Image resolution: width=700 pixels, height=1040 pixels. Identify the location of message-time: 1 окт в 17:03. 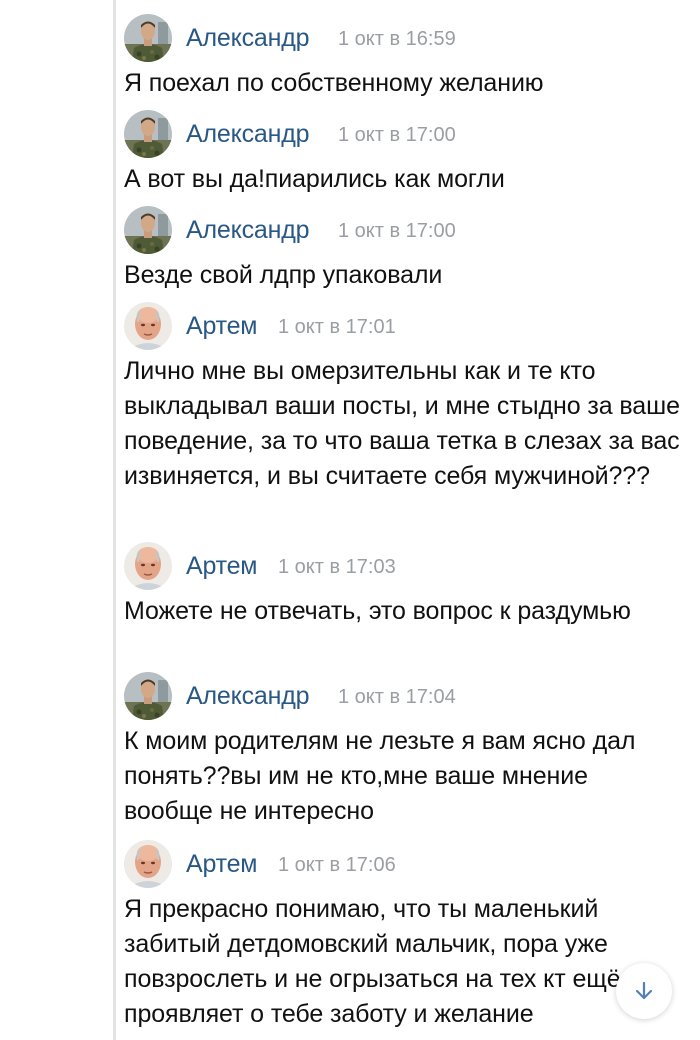
(337, 567).